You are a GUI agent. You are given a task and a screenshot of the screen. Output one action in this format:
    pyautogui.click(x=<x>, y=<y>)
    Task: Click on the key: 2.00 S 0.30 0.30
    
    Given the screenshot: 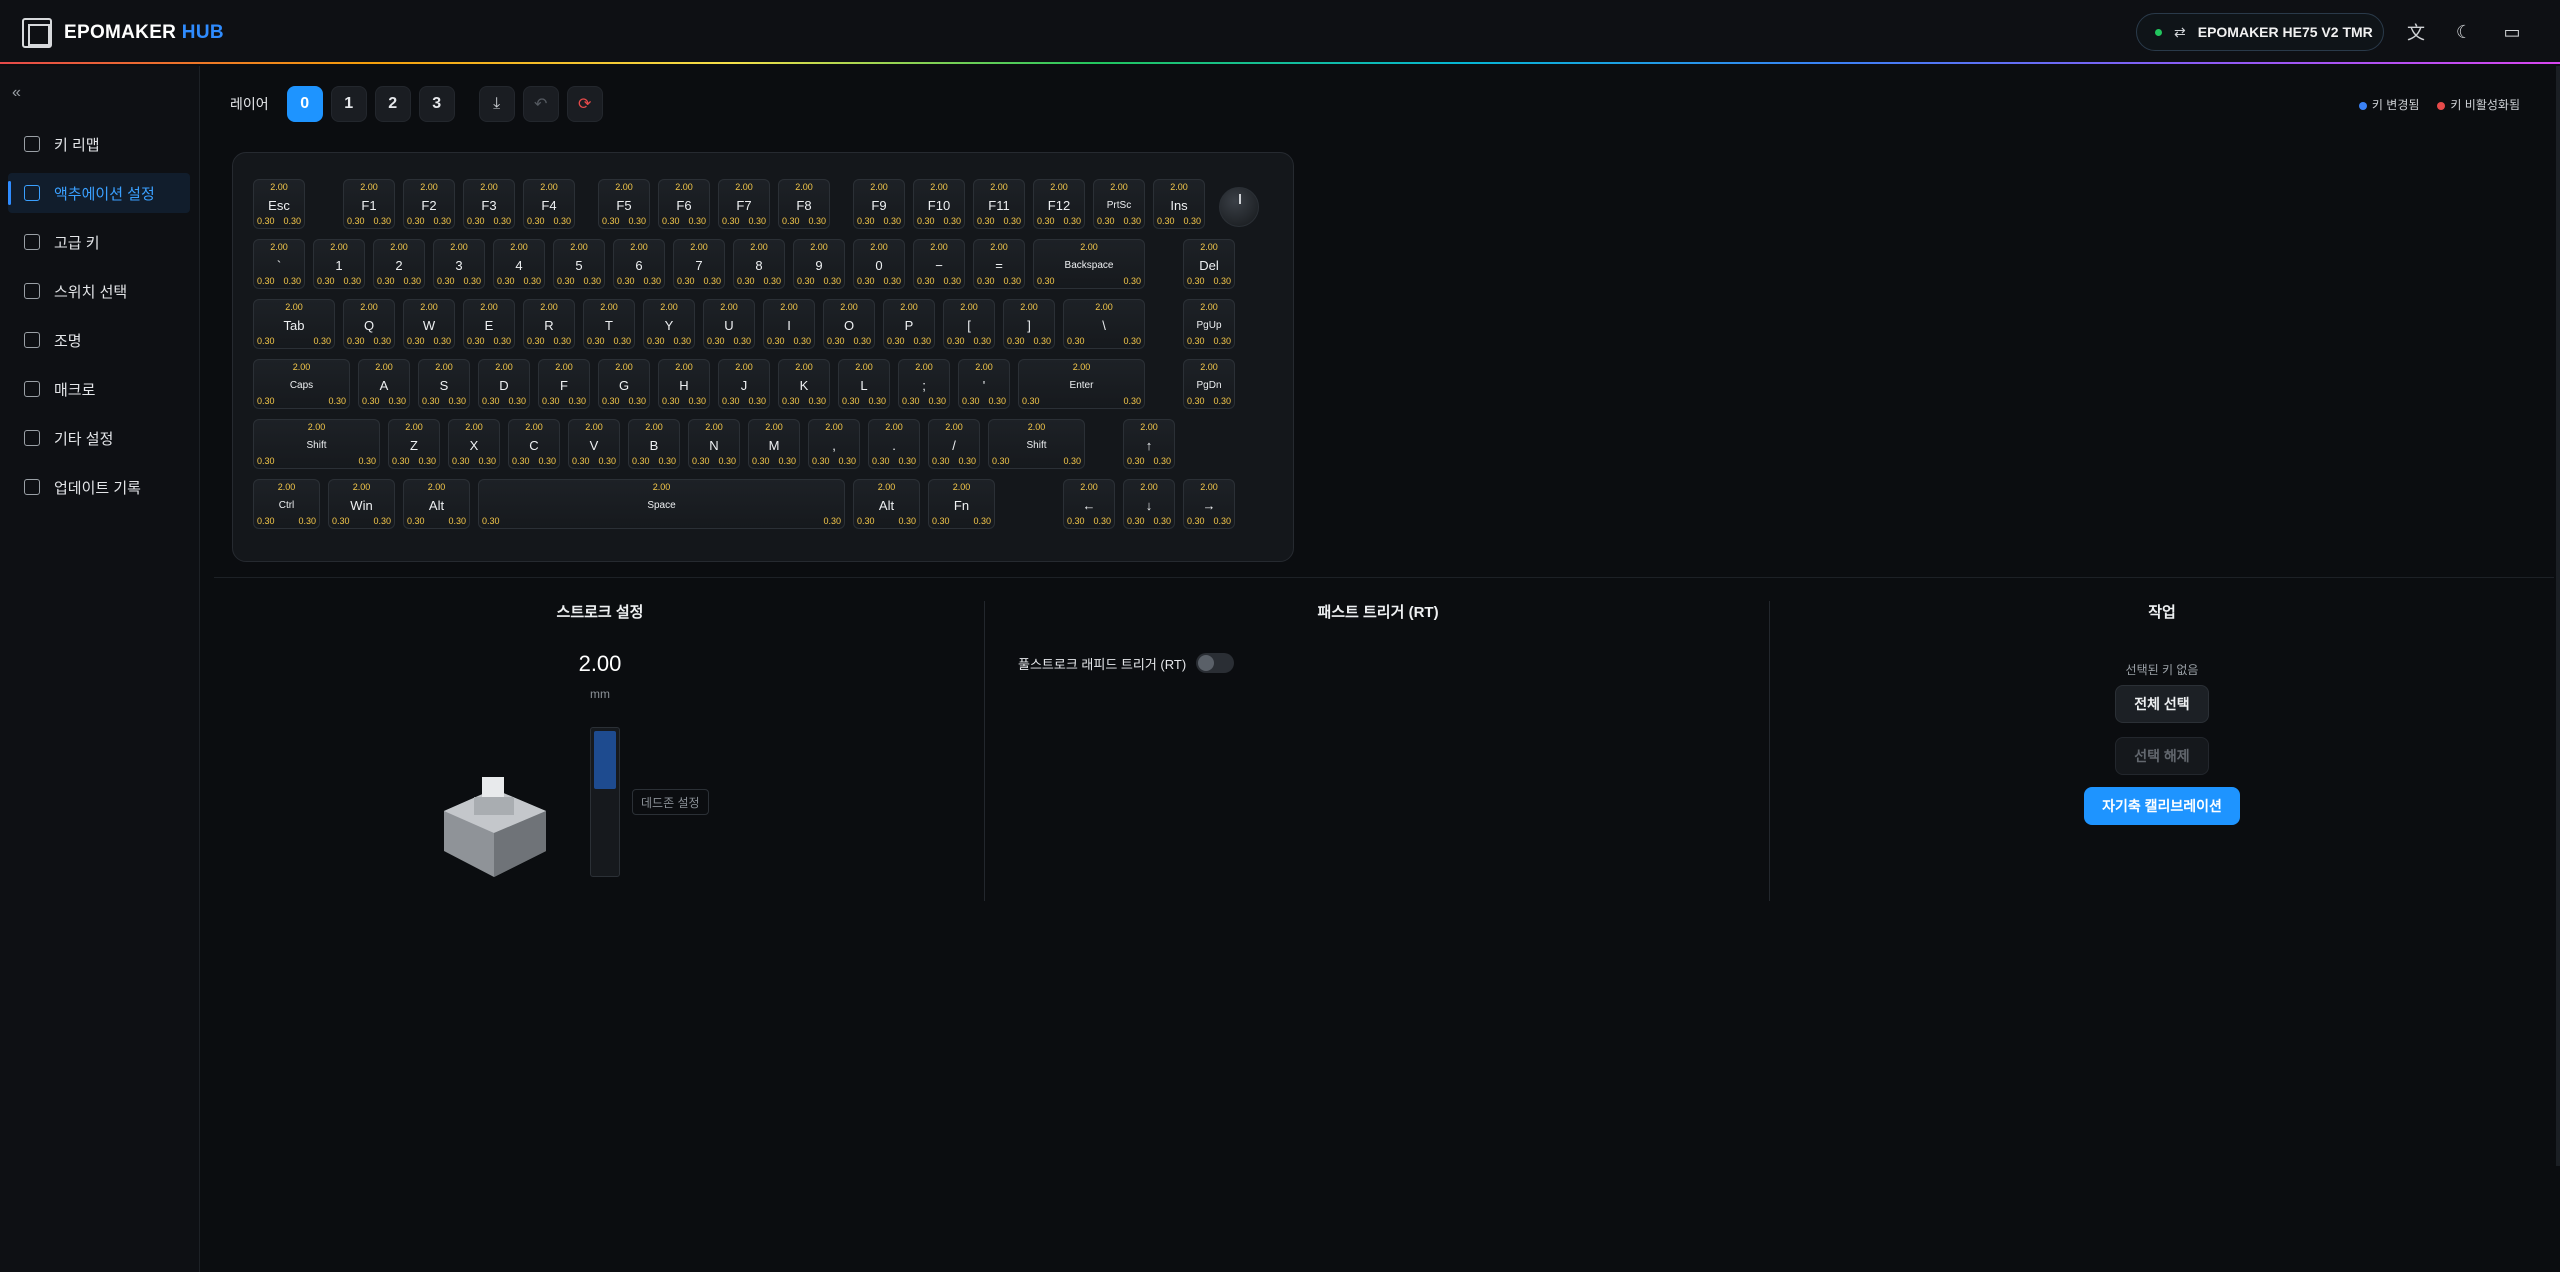 What is the action you would take?
    pyautogui.click(x=444, y=384)
    